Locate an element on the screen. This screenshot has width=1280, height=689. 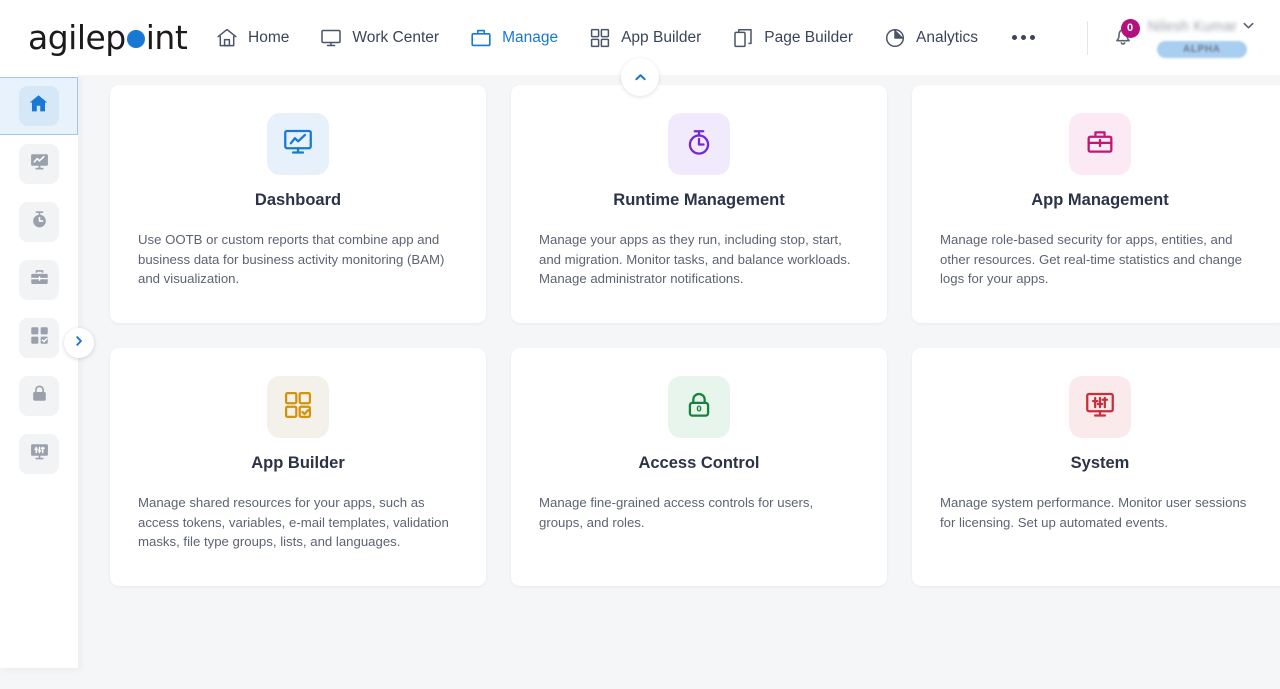
sidebar-home-icon-box is located at coordinates (38, 106).